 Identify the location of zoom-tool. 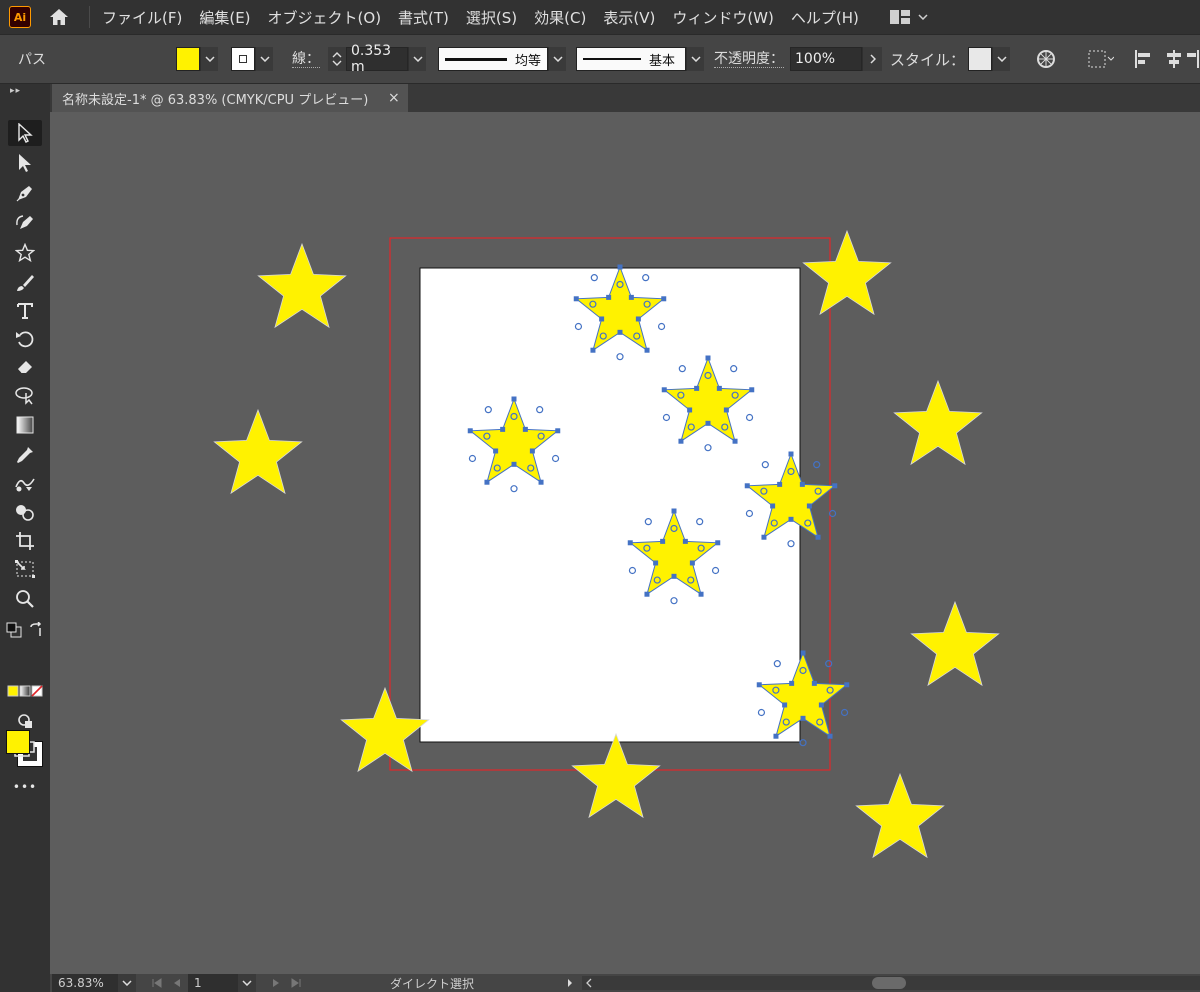
(25, 599).